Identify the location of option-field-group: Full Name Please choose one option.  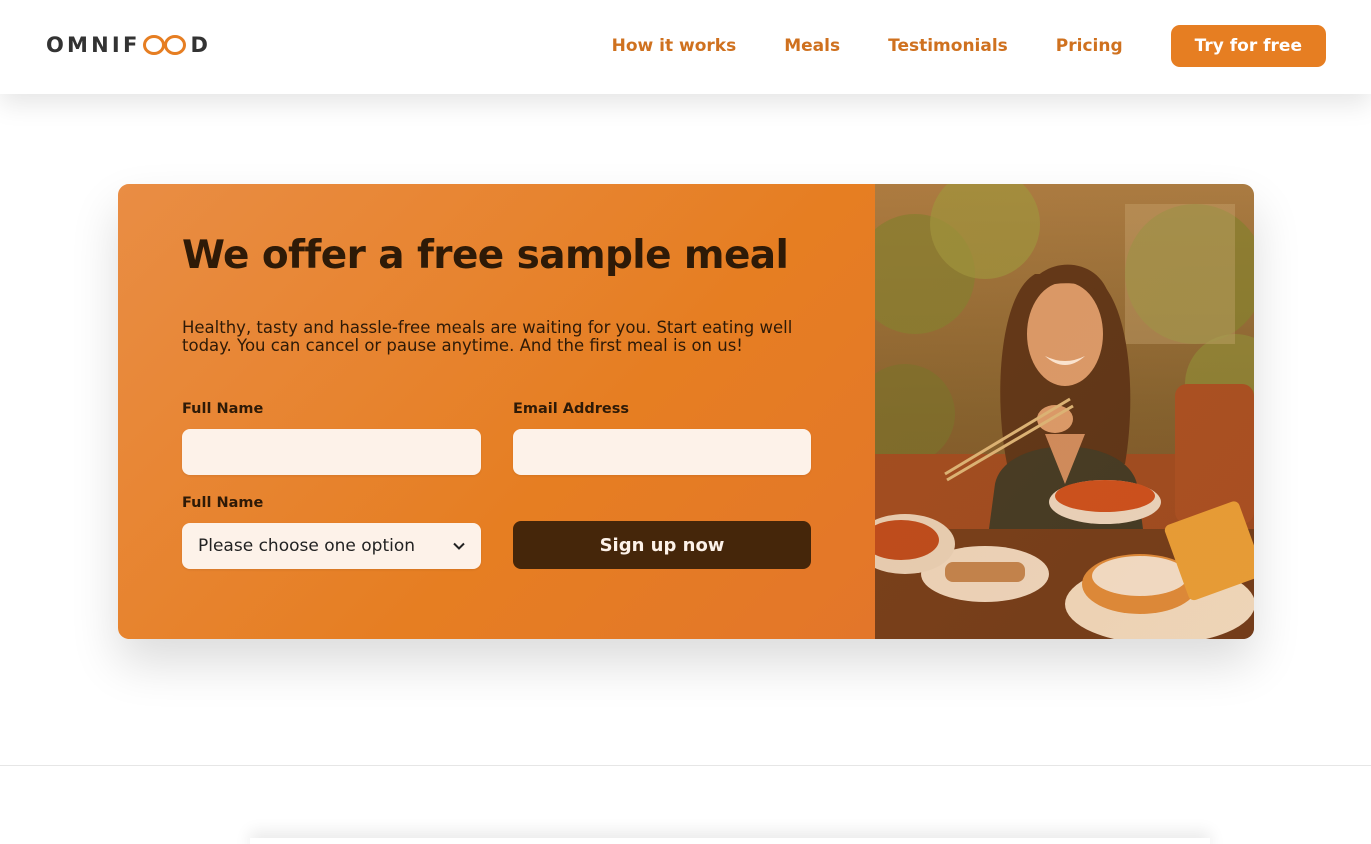
(331, 532).